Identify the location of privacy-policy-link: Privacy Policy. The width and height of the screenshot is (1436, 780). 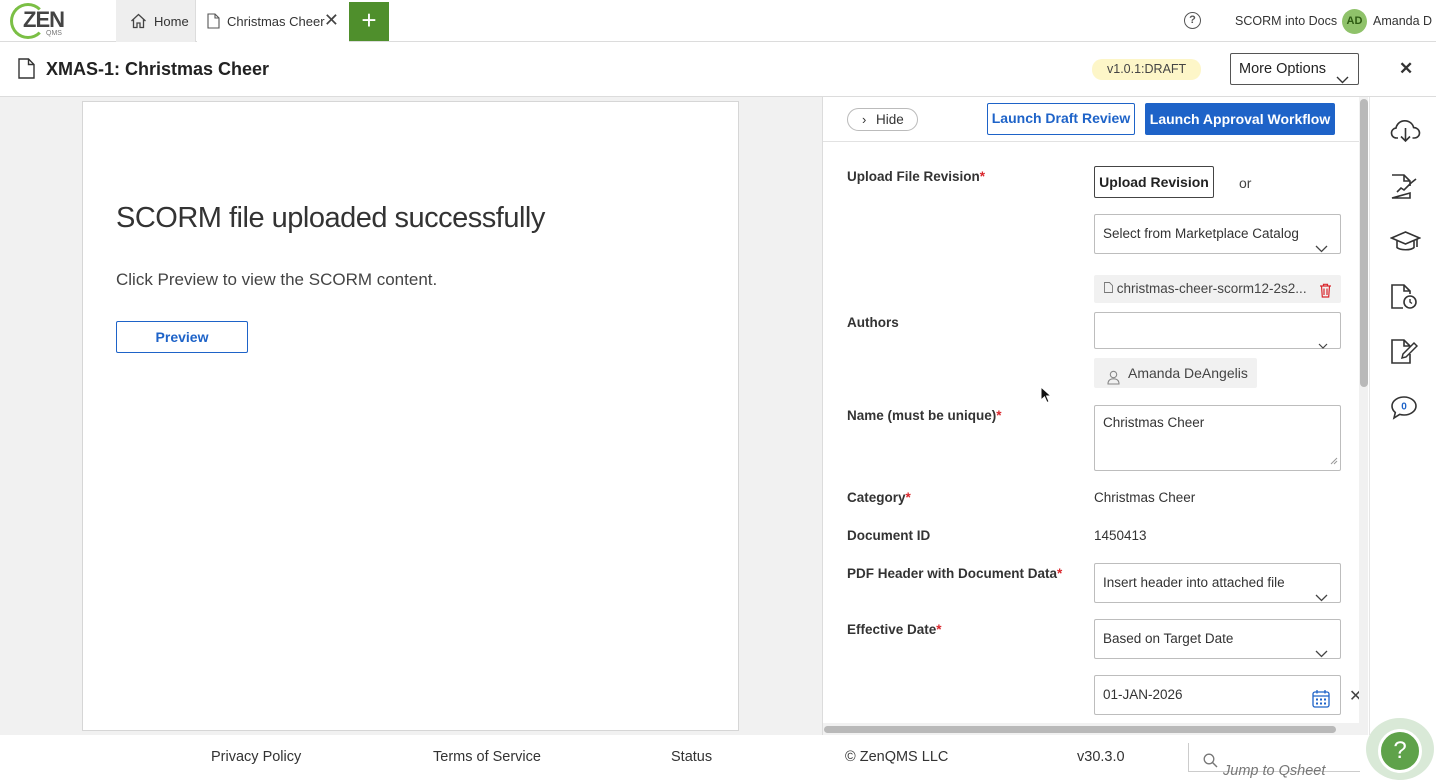
(256, 757).